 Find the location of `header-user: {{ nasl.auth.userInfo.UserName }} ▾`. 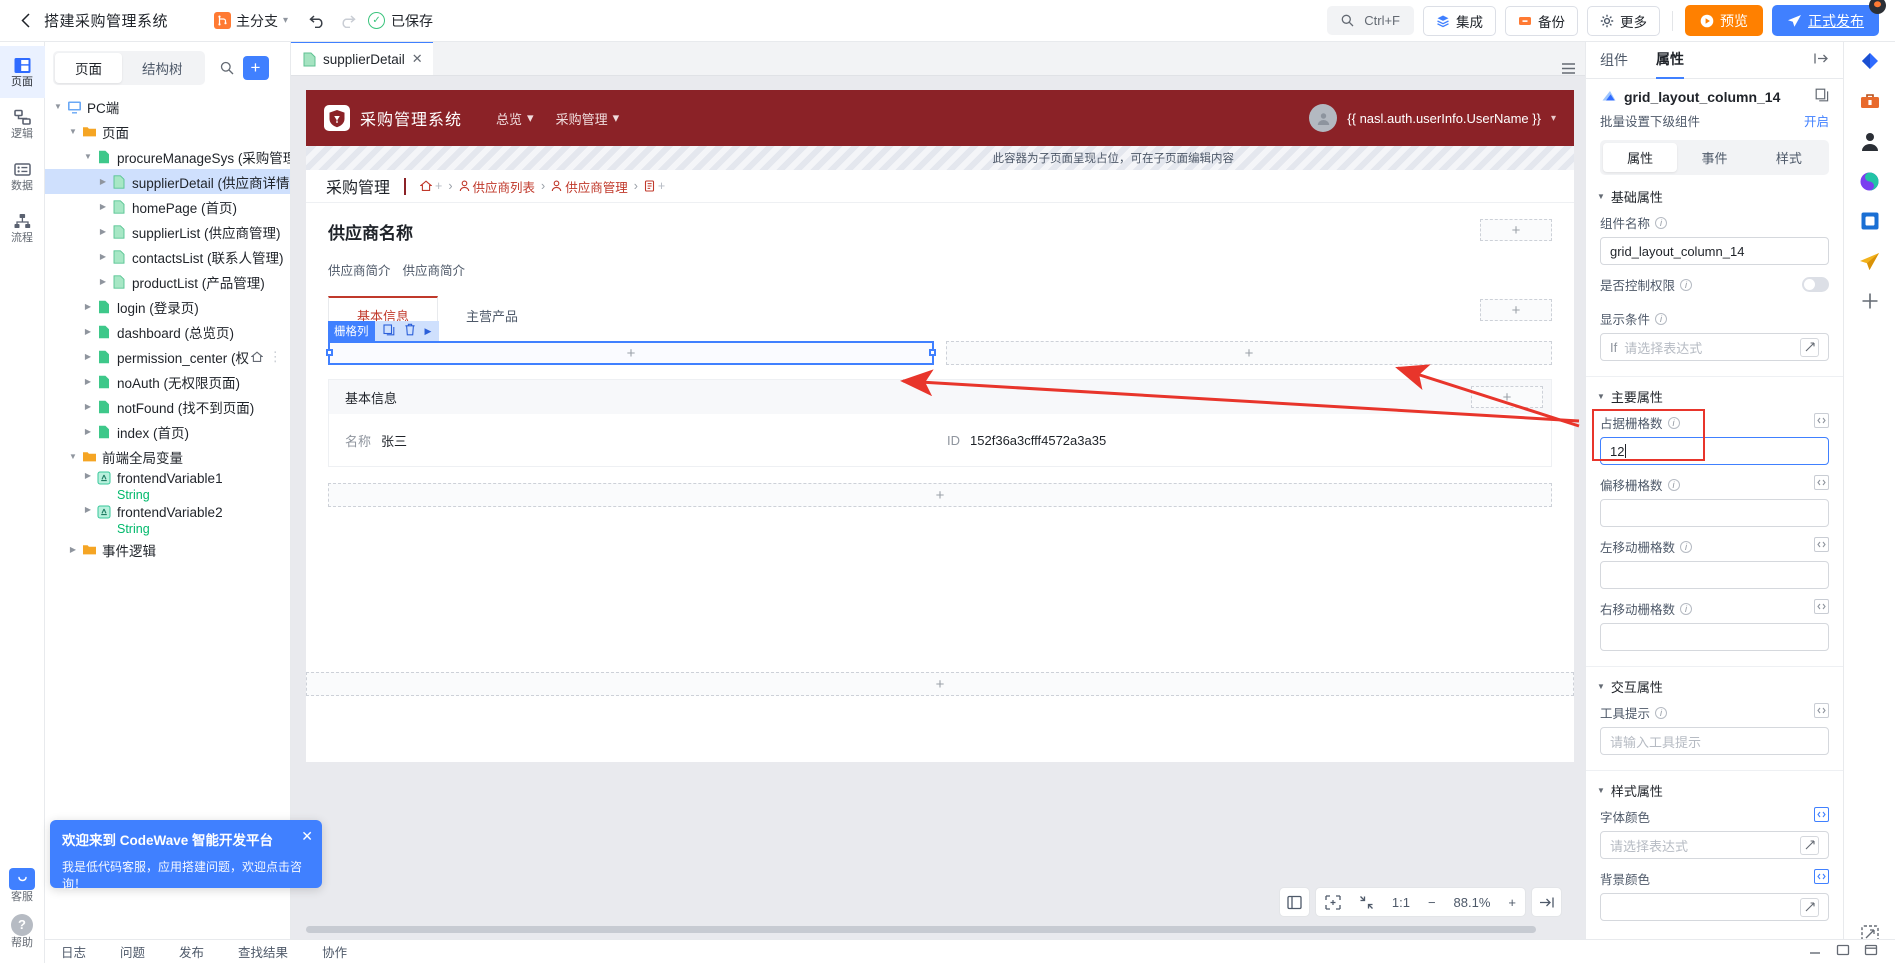

header-user: {{ nasl.auth.userInfo.UserName }} ▾ is located at coordinates (1432, 118).